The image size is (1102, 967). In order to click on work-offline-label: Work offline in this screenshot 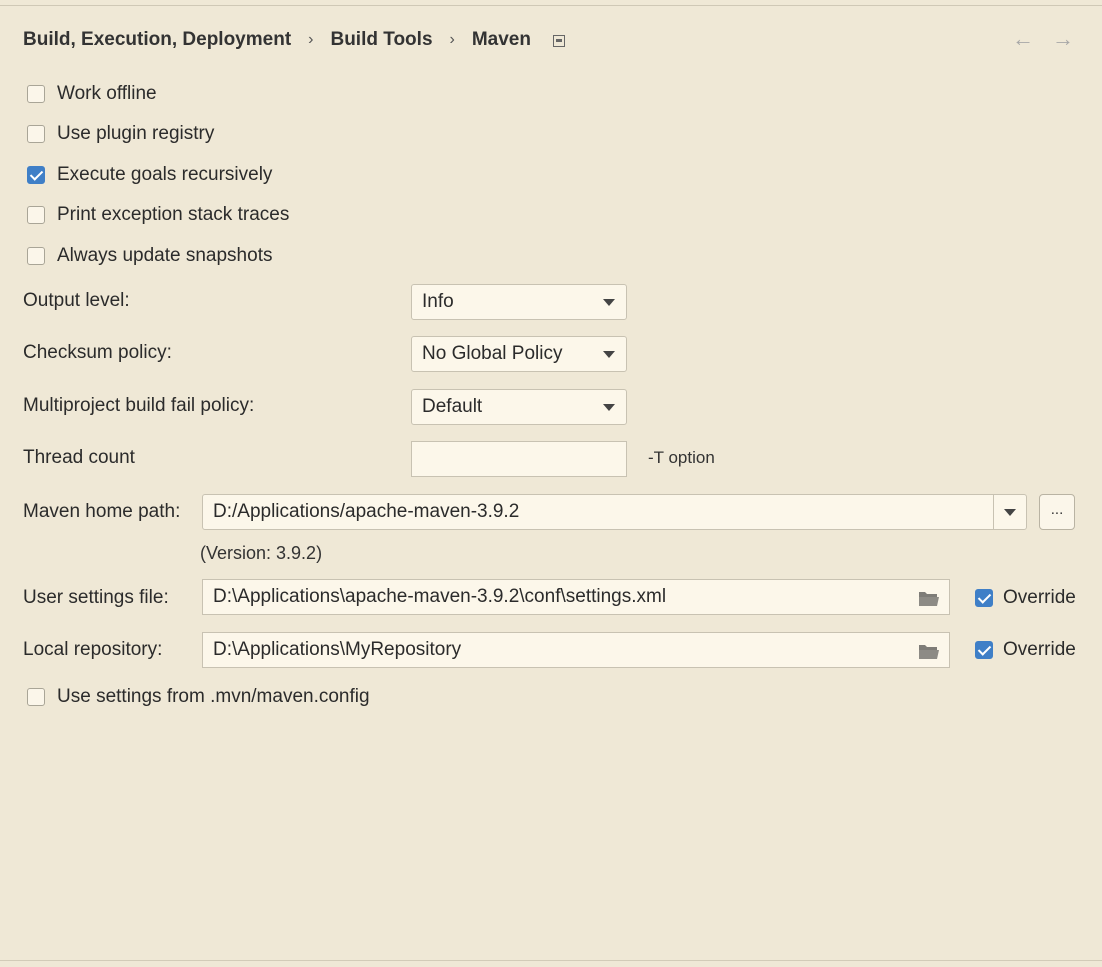, I will do `click(107, 93)`.